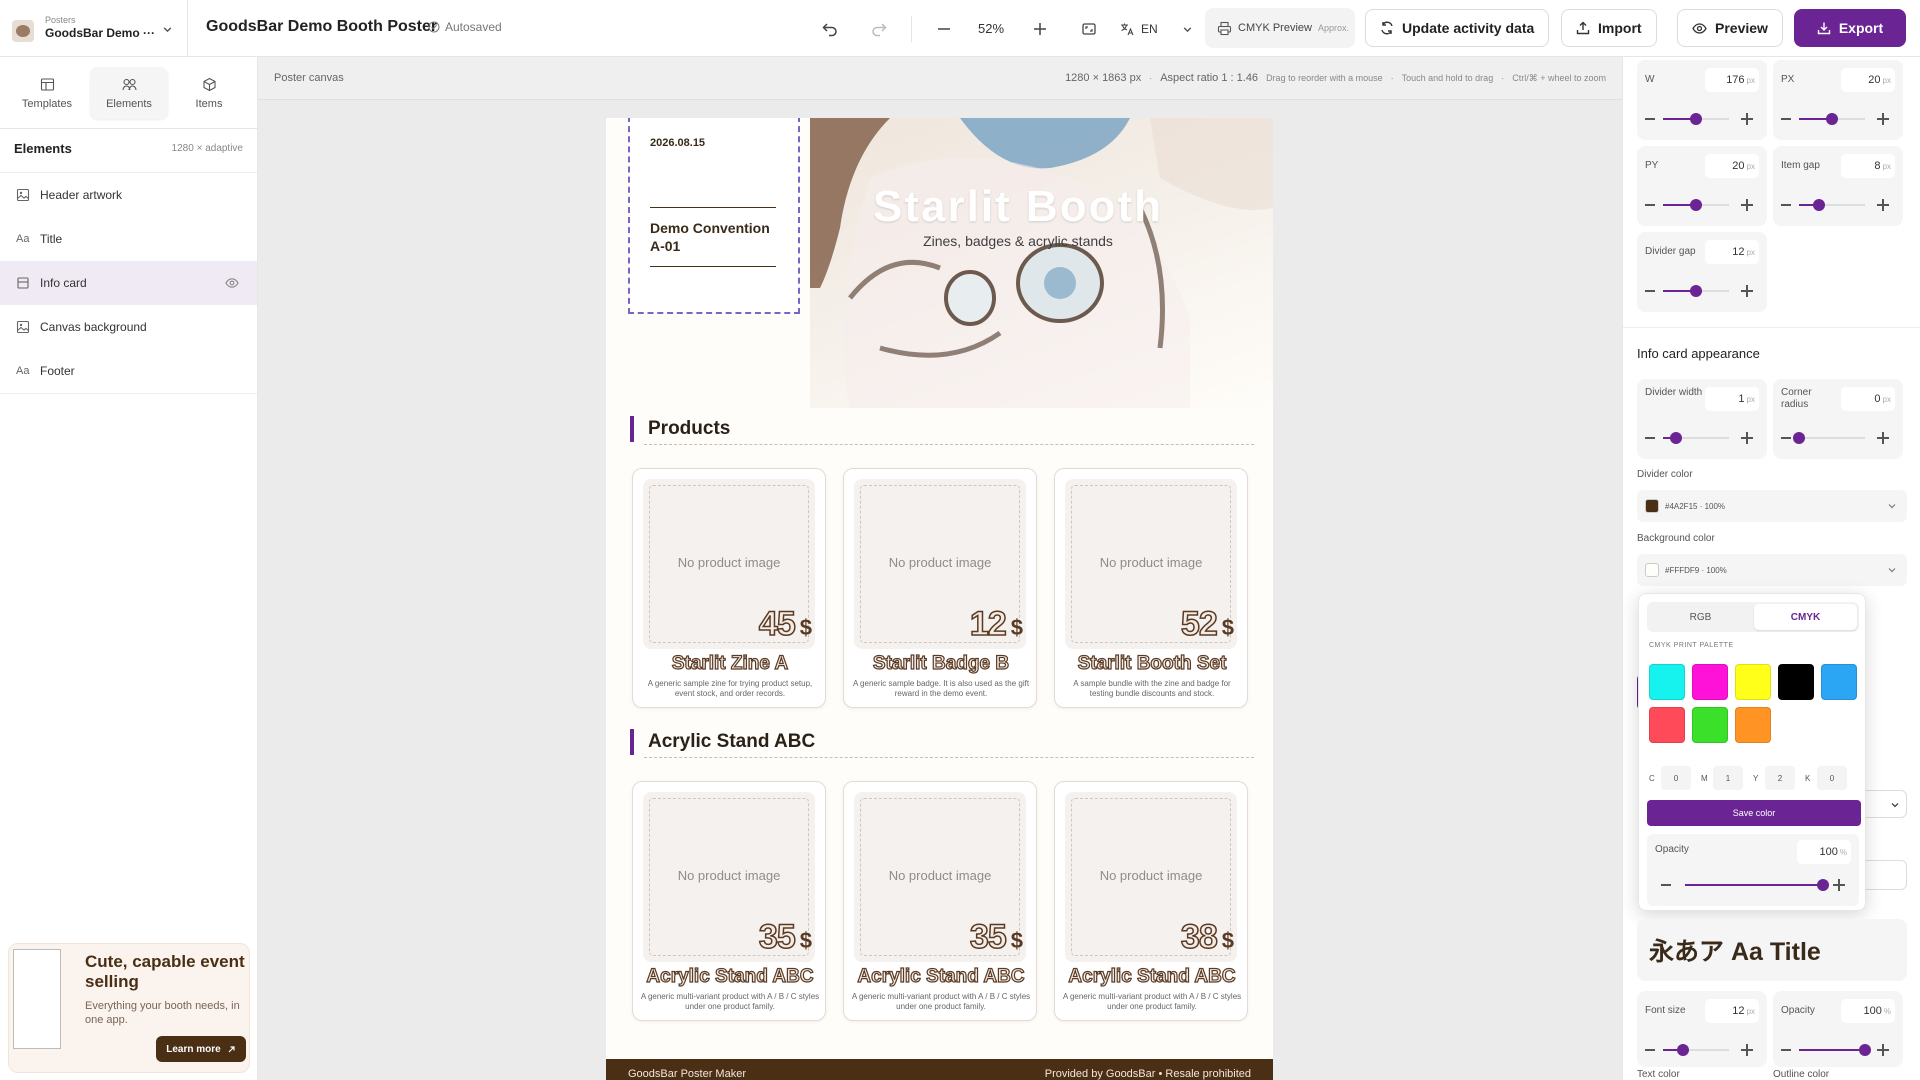  What do you see at coordinates (1753, 682) in the screenshot?
I see `palette-swatch-yellow` at bounding box center [1753, 682].